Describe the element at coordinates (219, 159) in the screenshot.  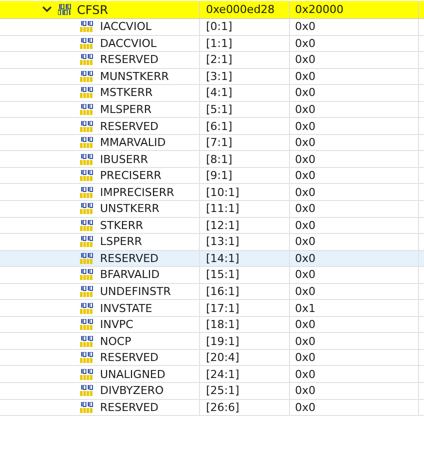
I see `bit-range: [8:1]` at that location.